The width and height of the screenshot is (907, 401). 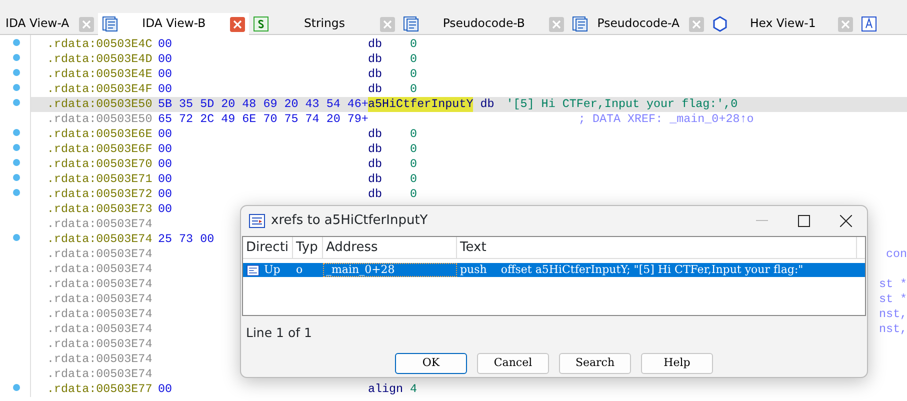 I want to click on listing-line: .rdata:00503E4C 00 db 0, so click(x=469, y=44).